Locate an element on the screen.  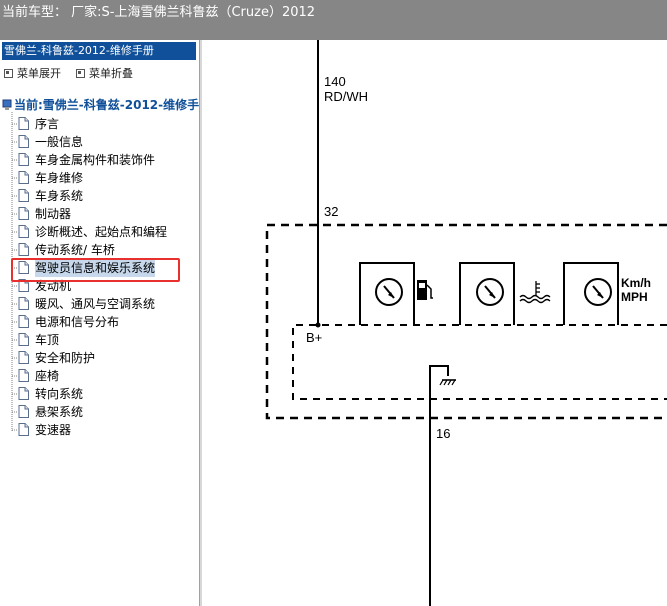
power-label: B+ is located at coordinates (314, 337).